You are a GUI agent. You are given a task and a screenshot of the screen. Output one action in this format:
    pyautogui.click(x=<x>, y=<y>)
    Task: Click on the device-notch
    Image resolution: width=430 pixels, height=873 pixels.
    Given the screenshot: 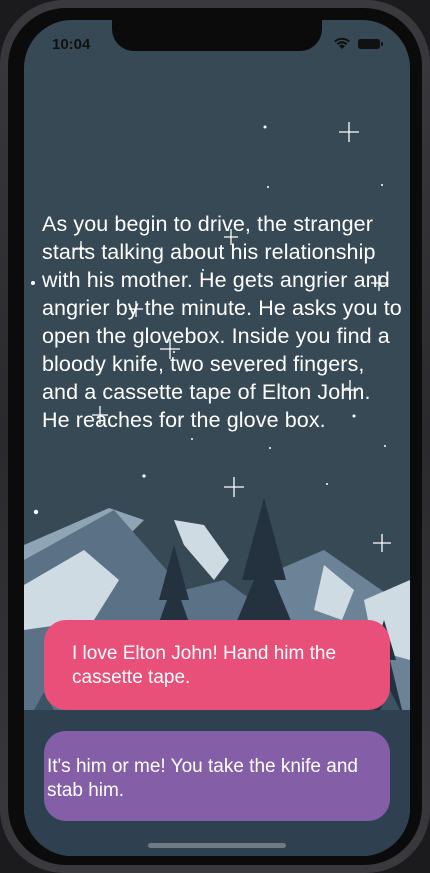 What is the action you would take?
    pyautogui.click(x=217, y=35)
    